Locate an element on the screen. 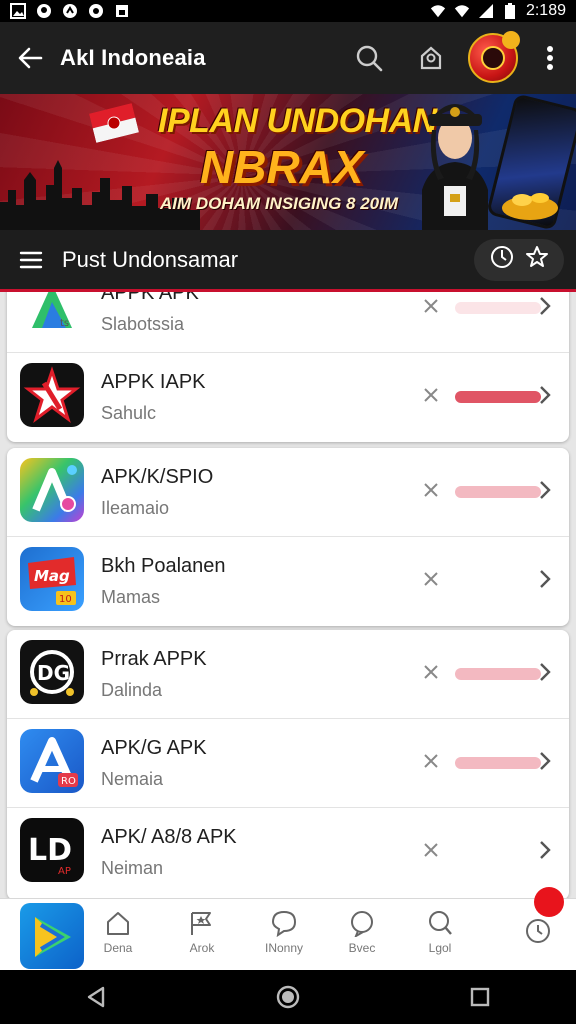 The image size is (576, 1024). list-item: RO APK/G APK Nemaia is located at coordinates (288, 763).